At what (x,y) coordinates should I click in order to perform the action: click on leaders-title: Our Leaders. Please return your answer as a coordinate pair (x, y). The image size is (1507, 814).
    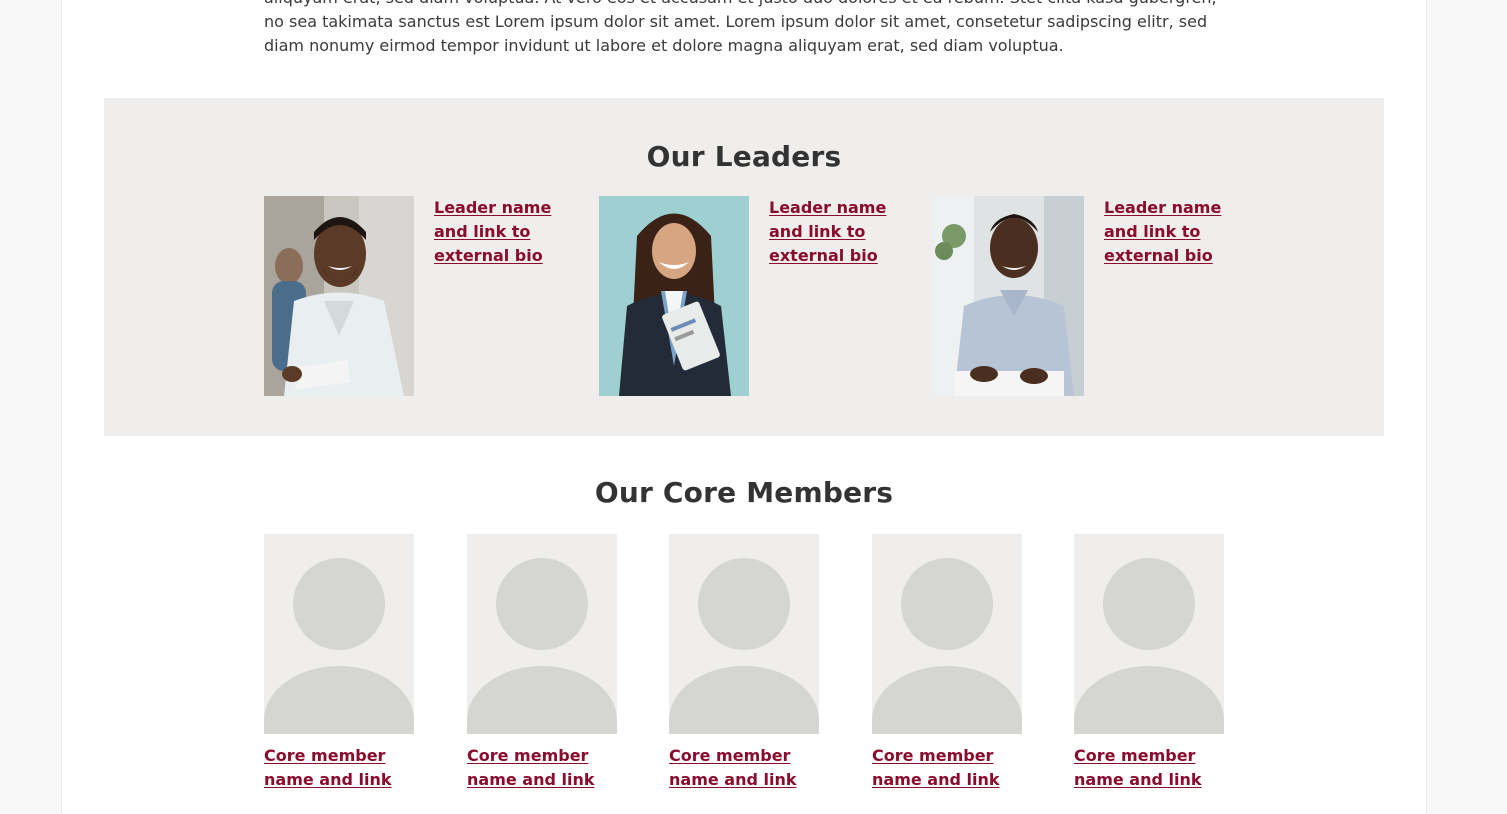
    Looking at the image, I should click on (744, 156).